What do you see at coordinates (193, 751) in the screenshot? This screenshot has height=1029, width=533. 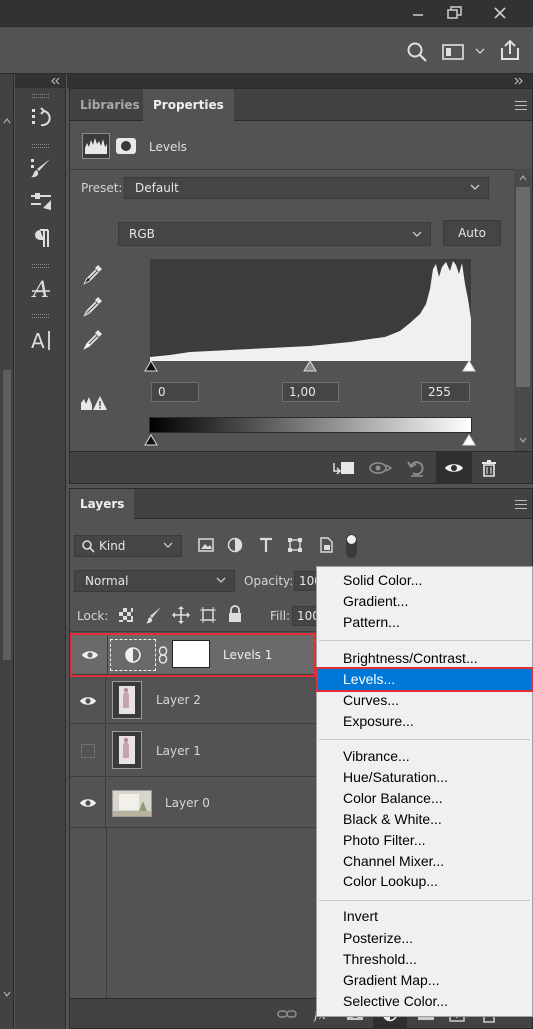 I see `layer-row-layer-1: Layer 1` at bounding box center [193, 751].